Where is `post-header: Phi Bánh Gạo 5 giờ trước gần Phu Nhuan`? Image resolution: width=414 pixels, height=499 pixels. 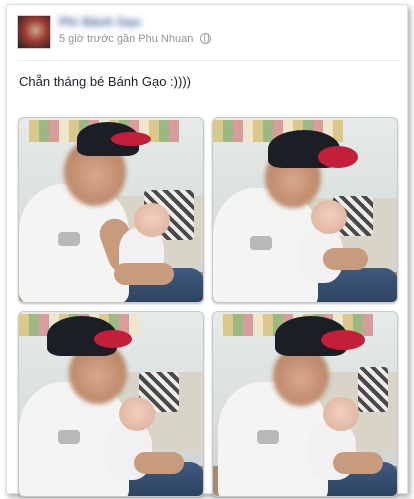 post-header: Phi Bánh Gạo 5 giờ trước gần Phu Nhuan is located at coordinates (209, 38).